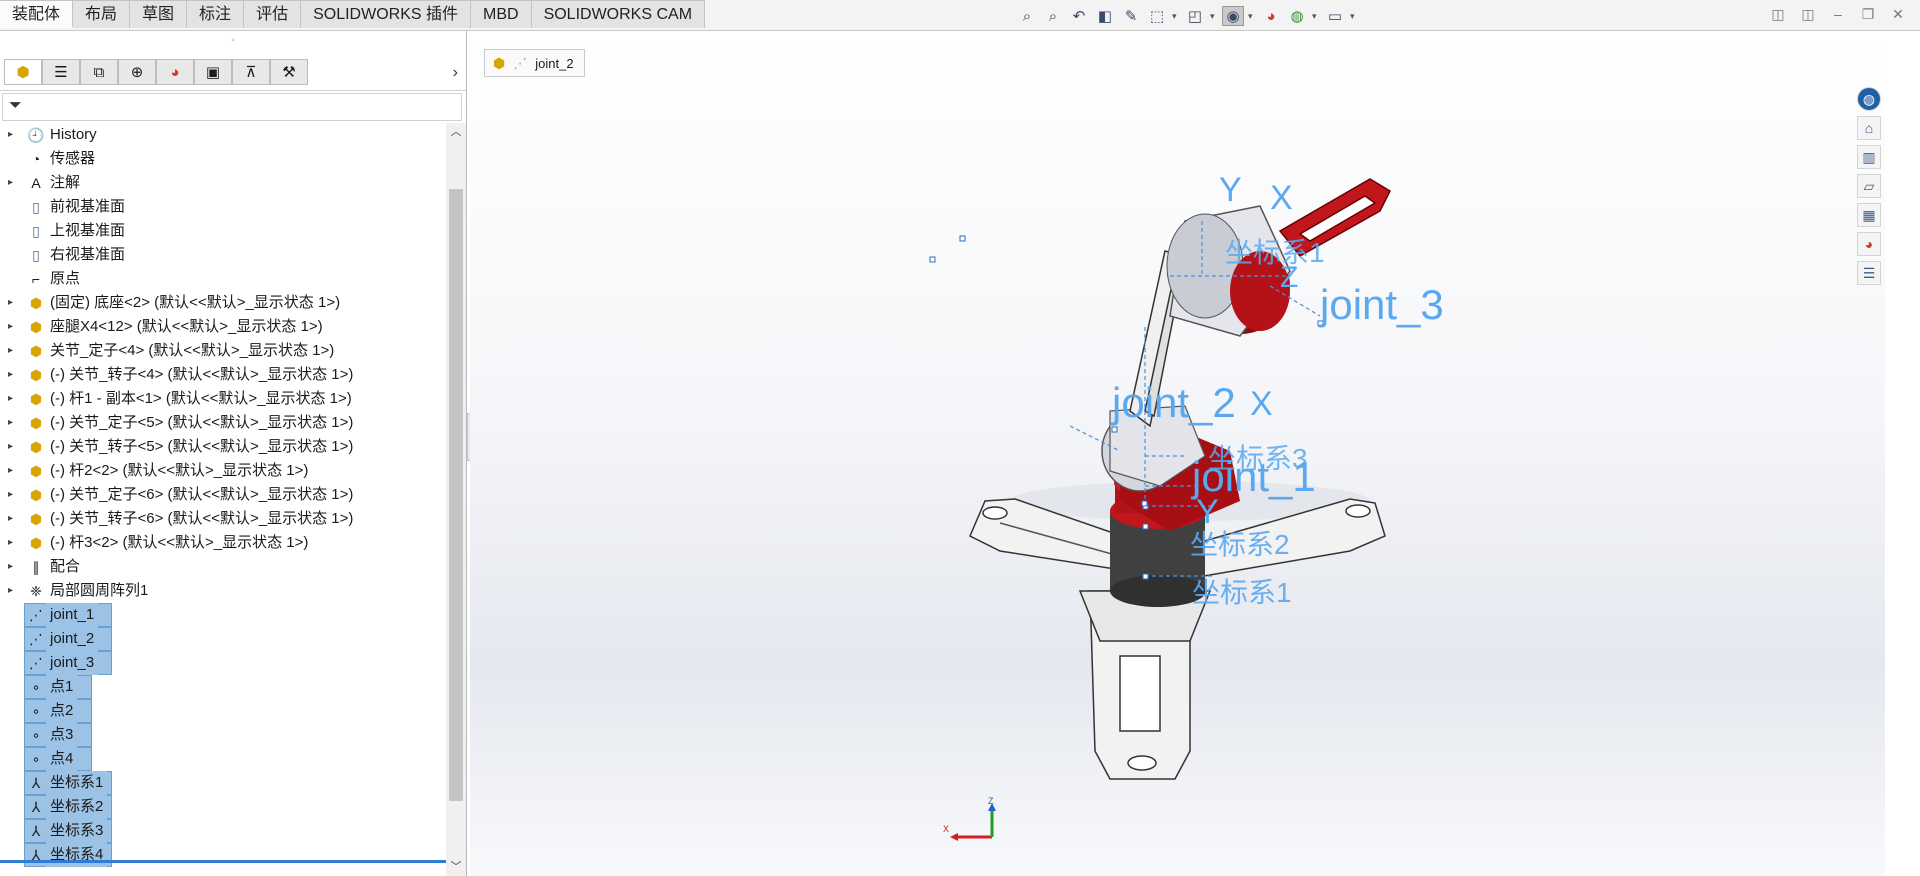  What do you see at coordinates (62, 687) in the screenshot?
I see `tree-item-label: 点1` at bounding box center [62, 687].